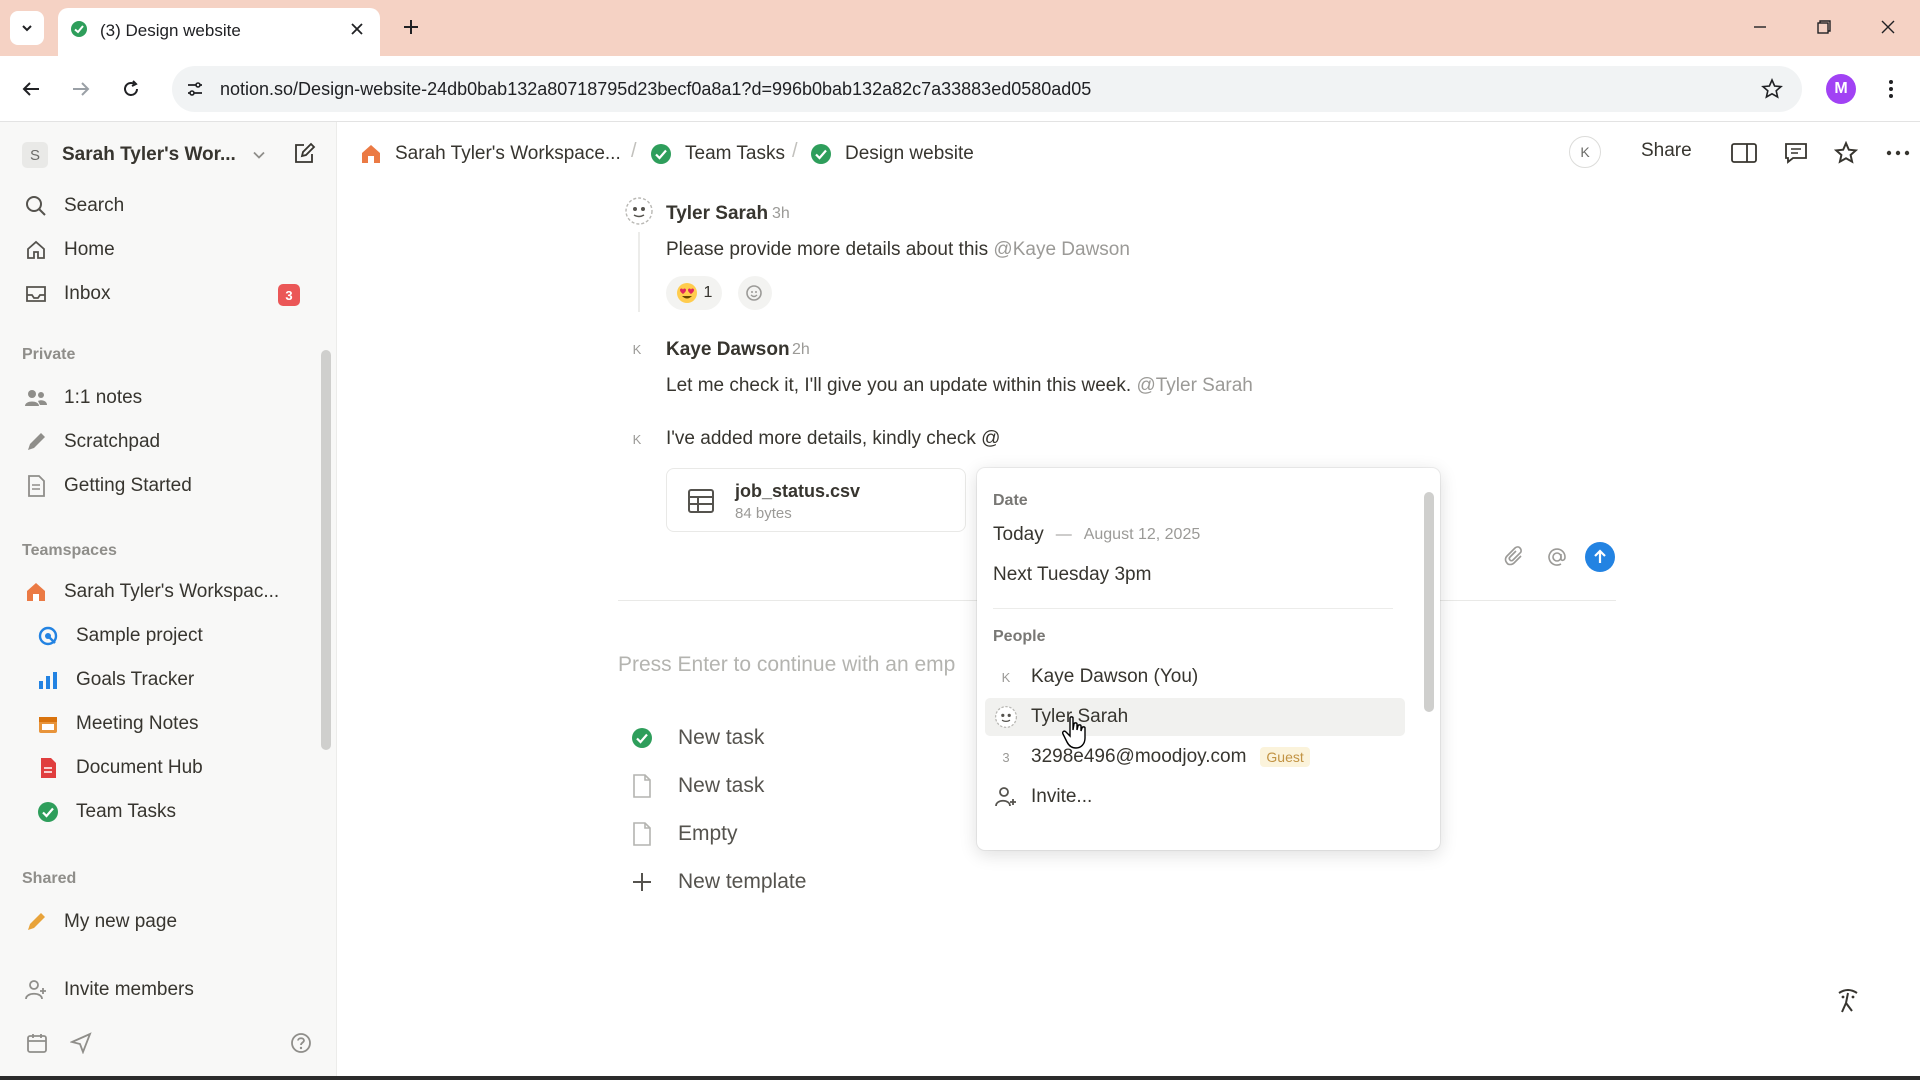 The height and width of the screenshot is (1080, 1920). What do you see at coordinates (49, 879) in the screenshot?
I see `section-label-shared: Shared` at bounding box center [49, 879].